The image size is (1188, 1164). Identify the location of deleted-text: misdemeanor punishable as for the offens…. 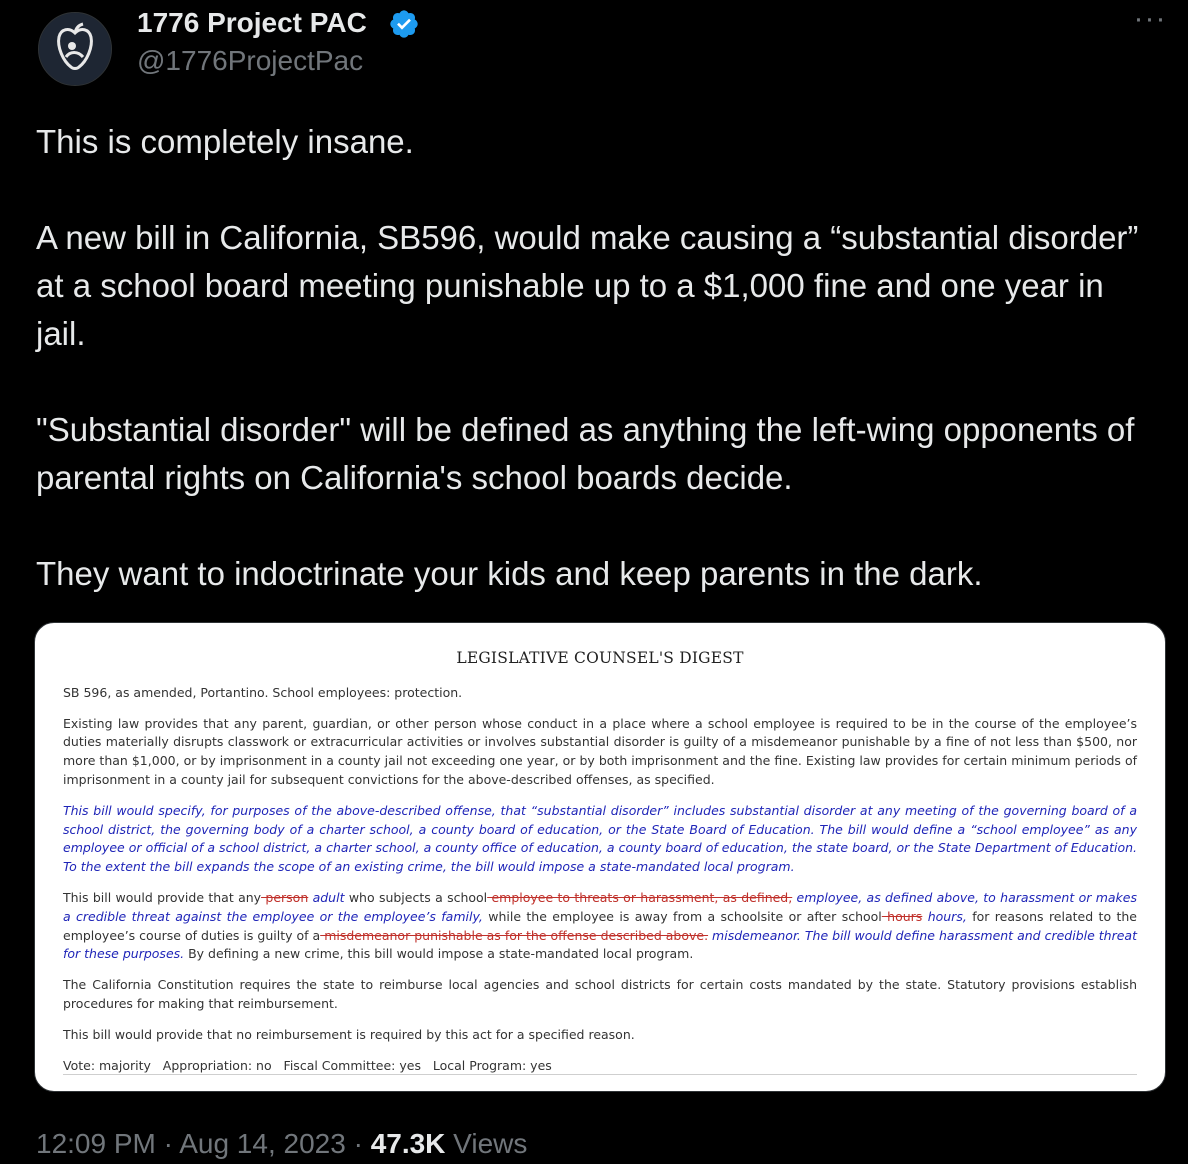
(514, 935).